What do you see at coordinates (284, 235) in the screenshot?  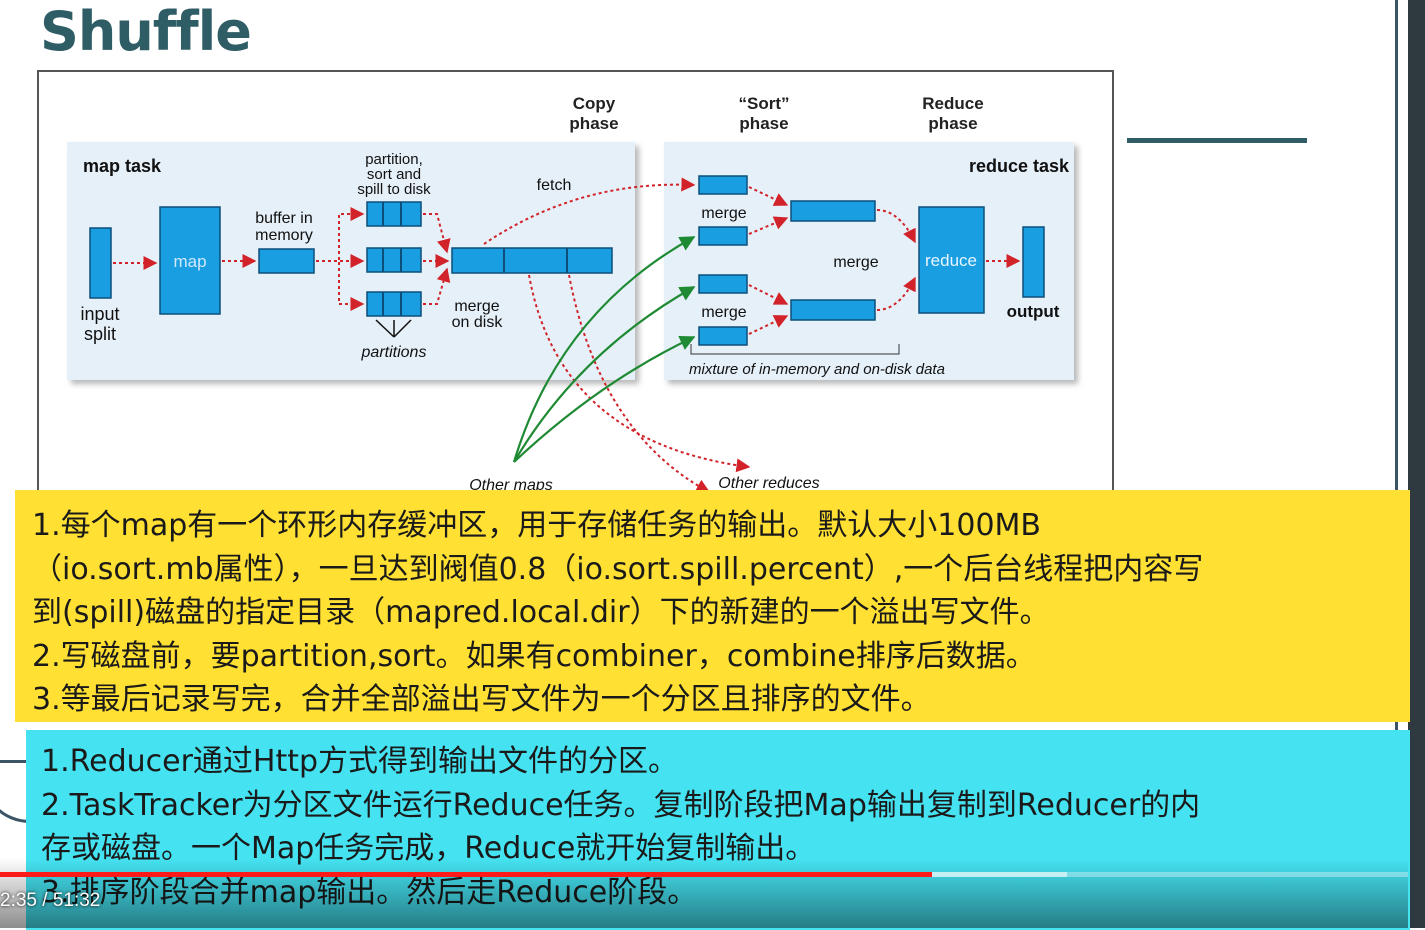 I see `buffer-label-2: memory` at bounding box center [284, 235].